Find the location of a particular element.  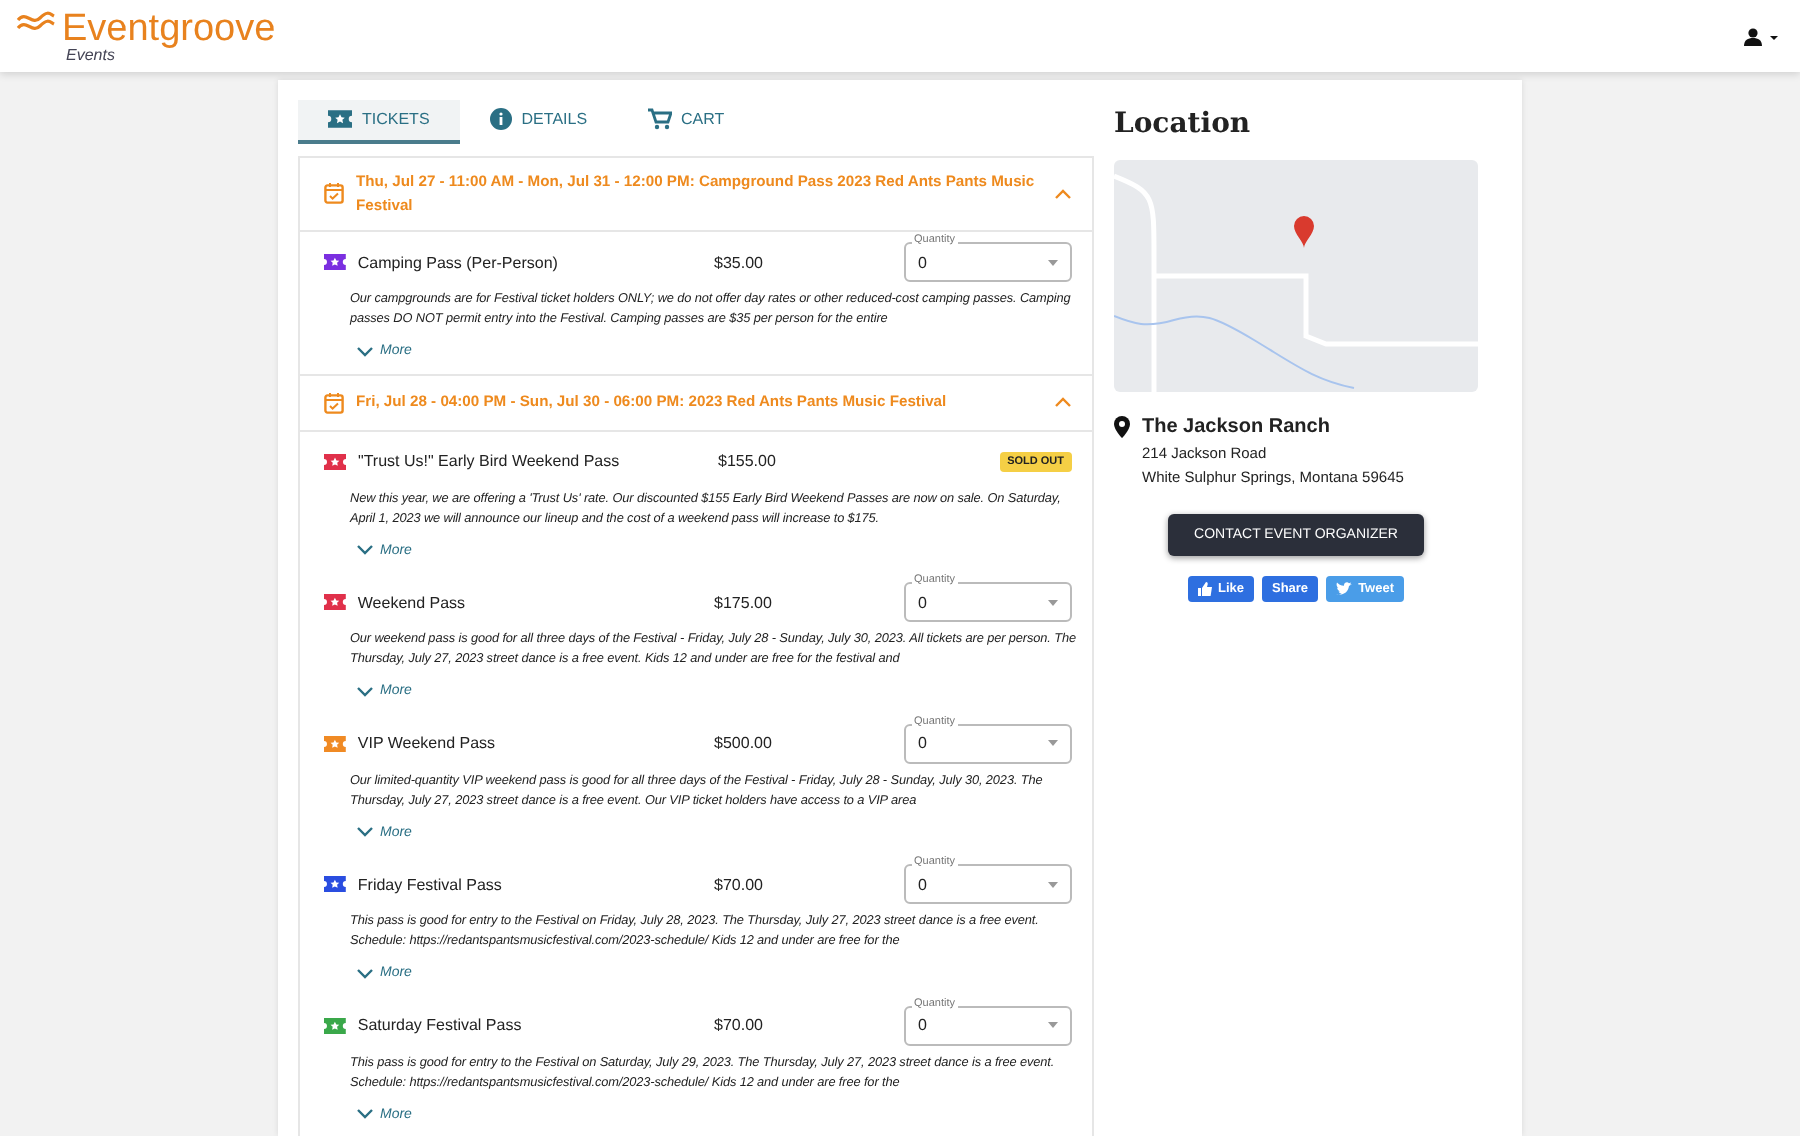

ticket-price: $500.00 is located at coordinates (744, 743).